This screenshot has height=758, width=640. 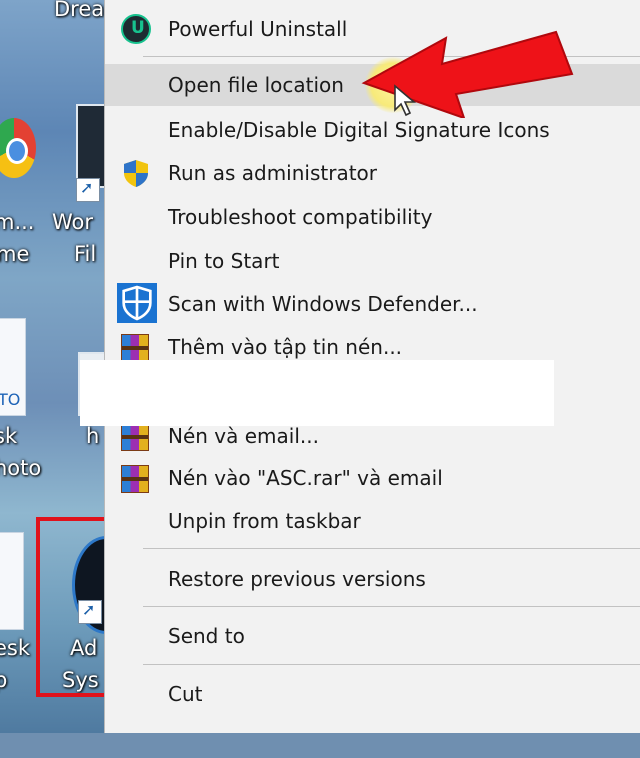 I want to click on menu-item-label: Pin to Start, so click(x=224, y=261).